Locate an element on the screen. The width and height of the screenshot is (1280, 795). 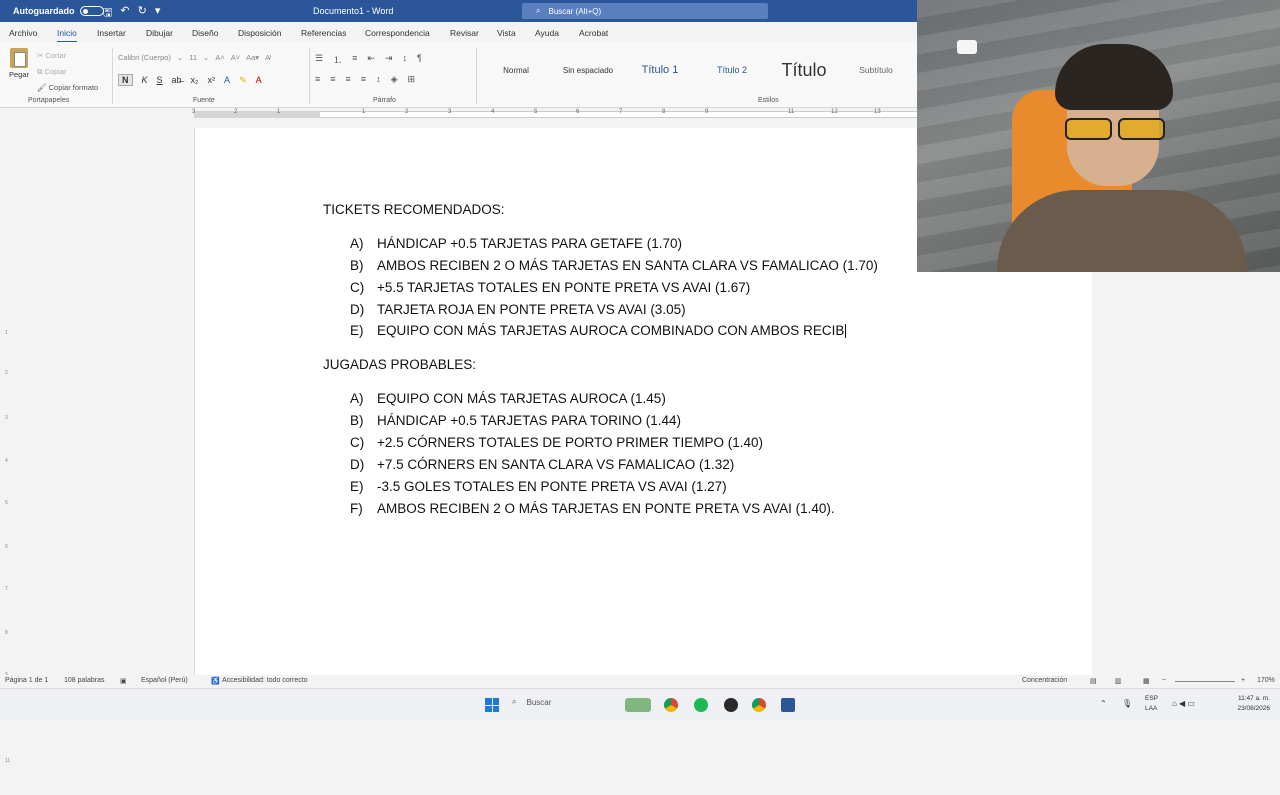
obs-icon is located at coordinates (731, 705).